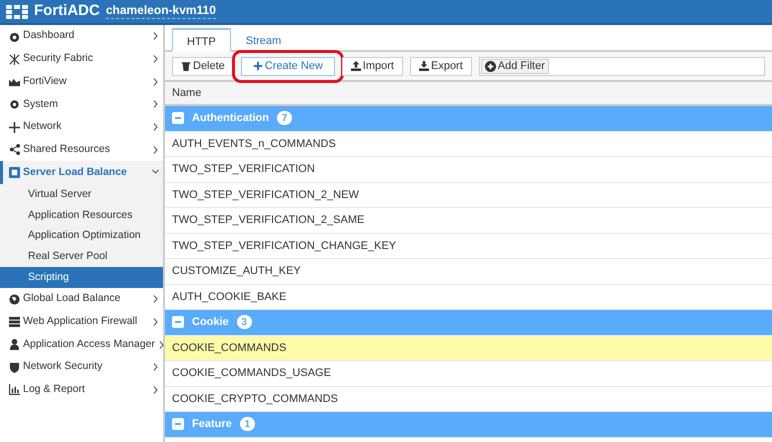  Describe the element at coordinates (81, 127) in the screenshot. I see `sidebar-item: Network` at that location.